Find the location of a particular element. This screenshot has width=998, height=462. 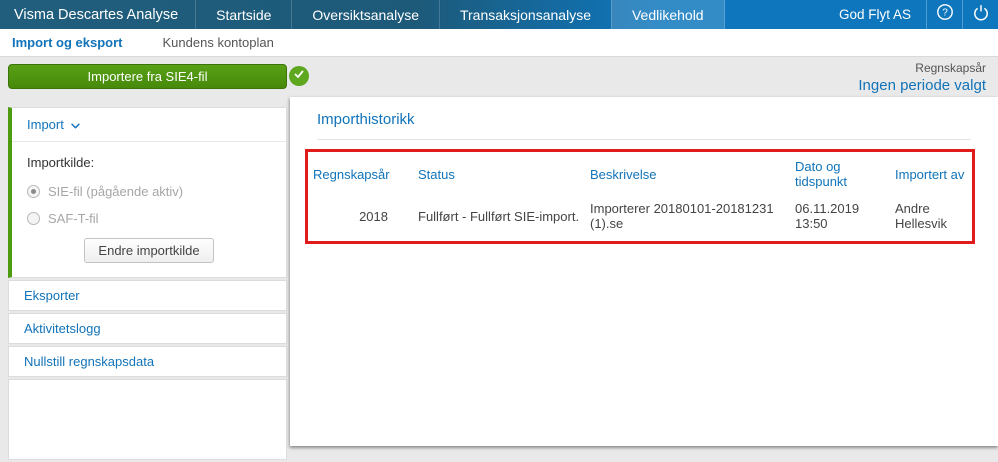

tab-vedlikehold: Vedlikehold is located at coordinates (667, 14).